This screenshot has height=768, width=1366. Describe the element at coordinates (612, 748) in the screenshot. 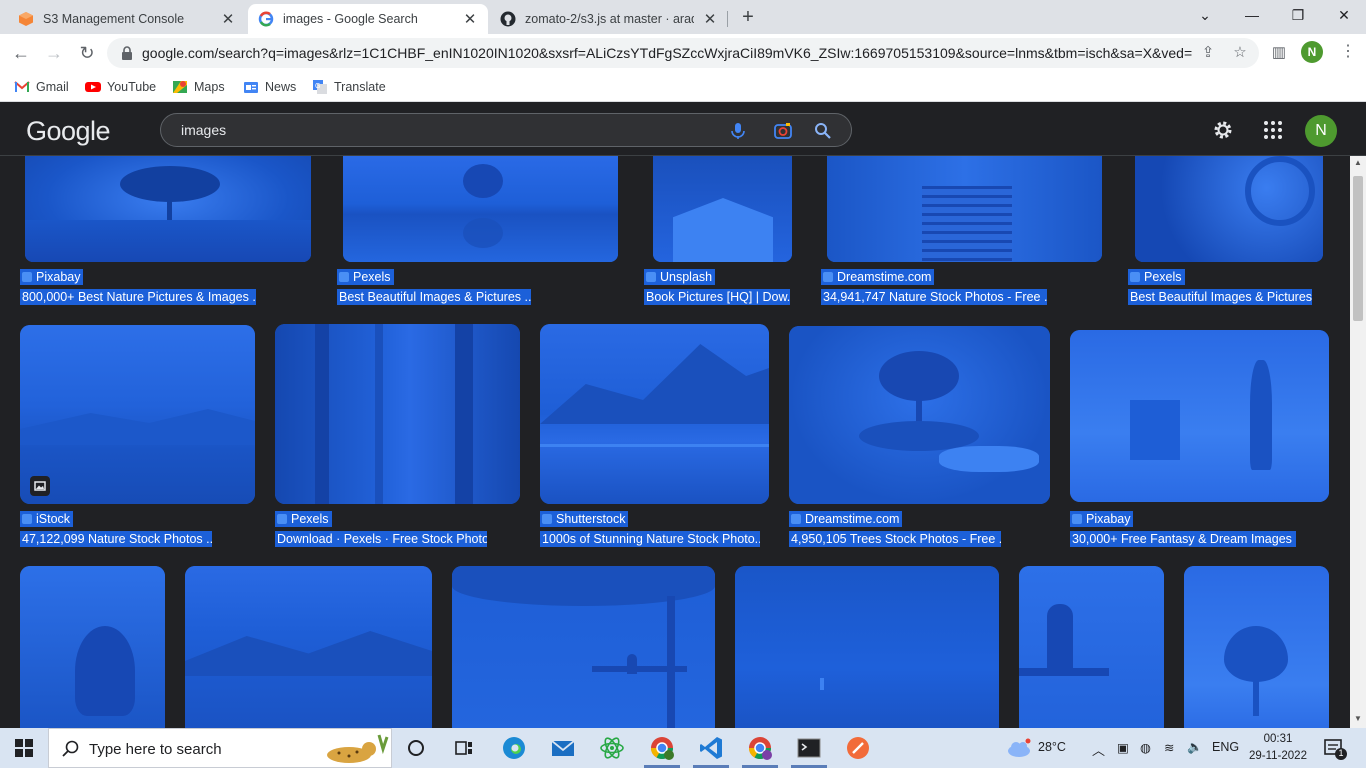

I see `react-atom-icon` at that location.